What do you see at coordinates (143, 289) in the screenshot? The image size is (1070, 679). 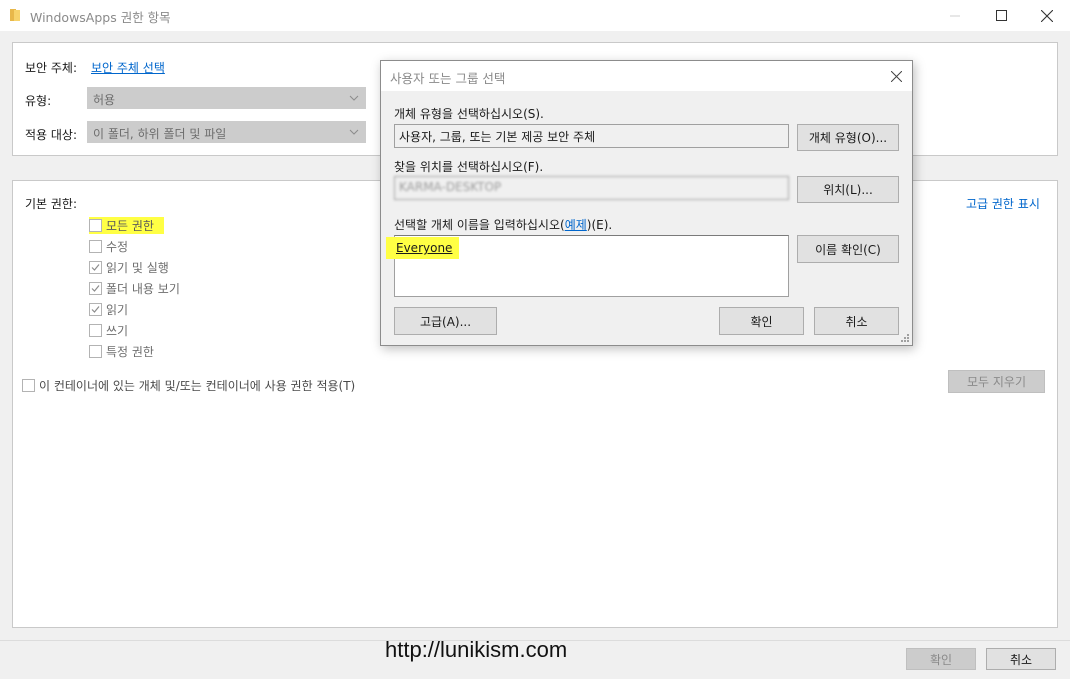 I see `permission-label: 폴더 내용 보기` at bounding box center [143, 289].